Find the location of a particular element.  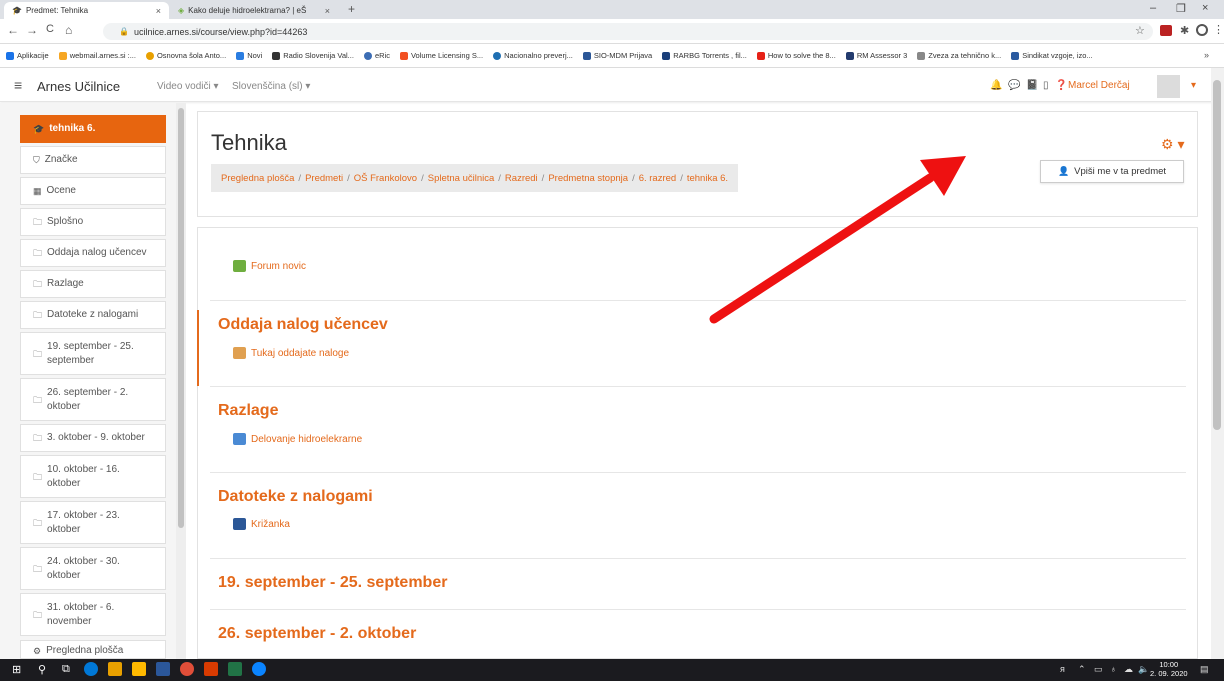

excel-icon is located at coordinates (235, 669).